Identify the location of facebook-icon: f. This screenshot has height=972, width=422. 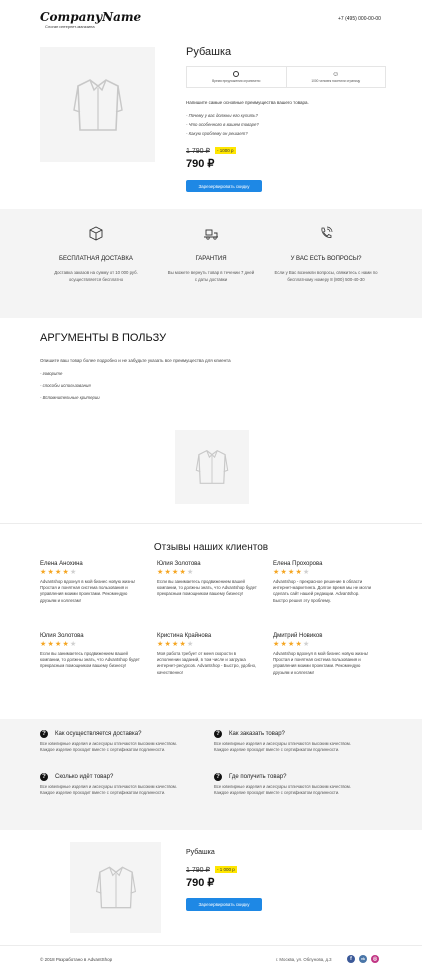
(351, 959).